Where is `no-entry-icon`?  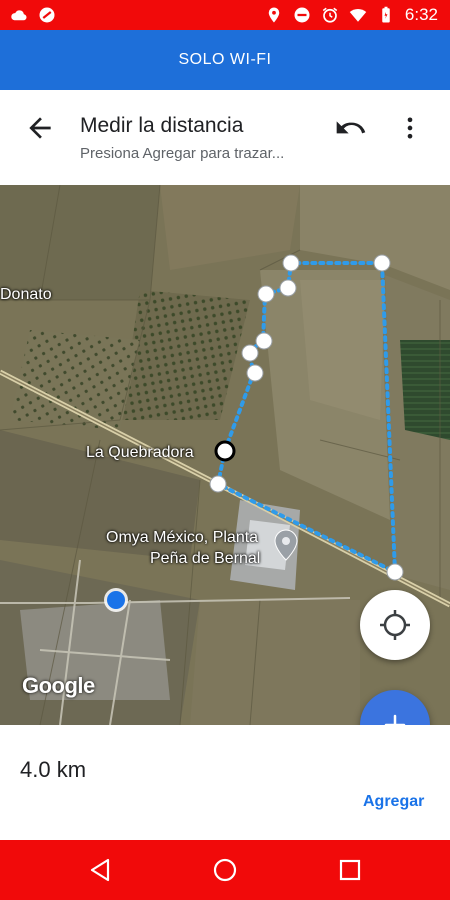
no-entry-icon is located at coordinates (47, 15).